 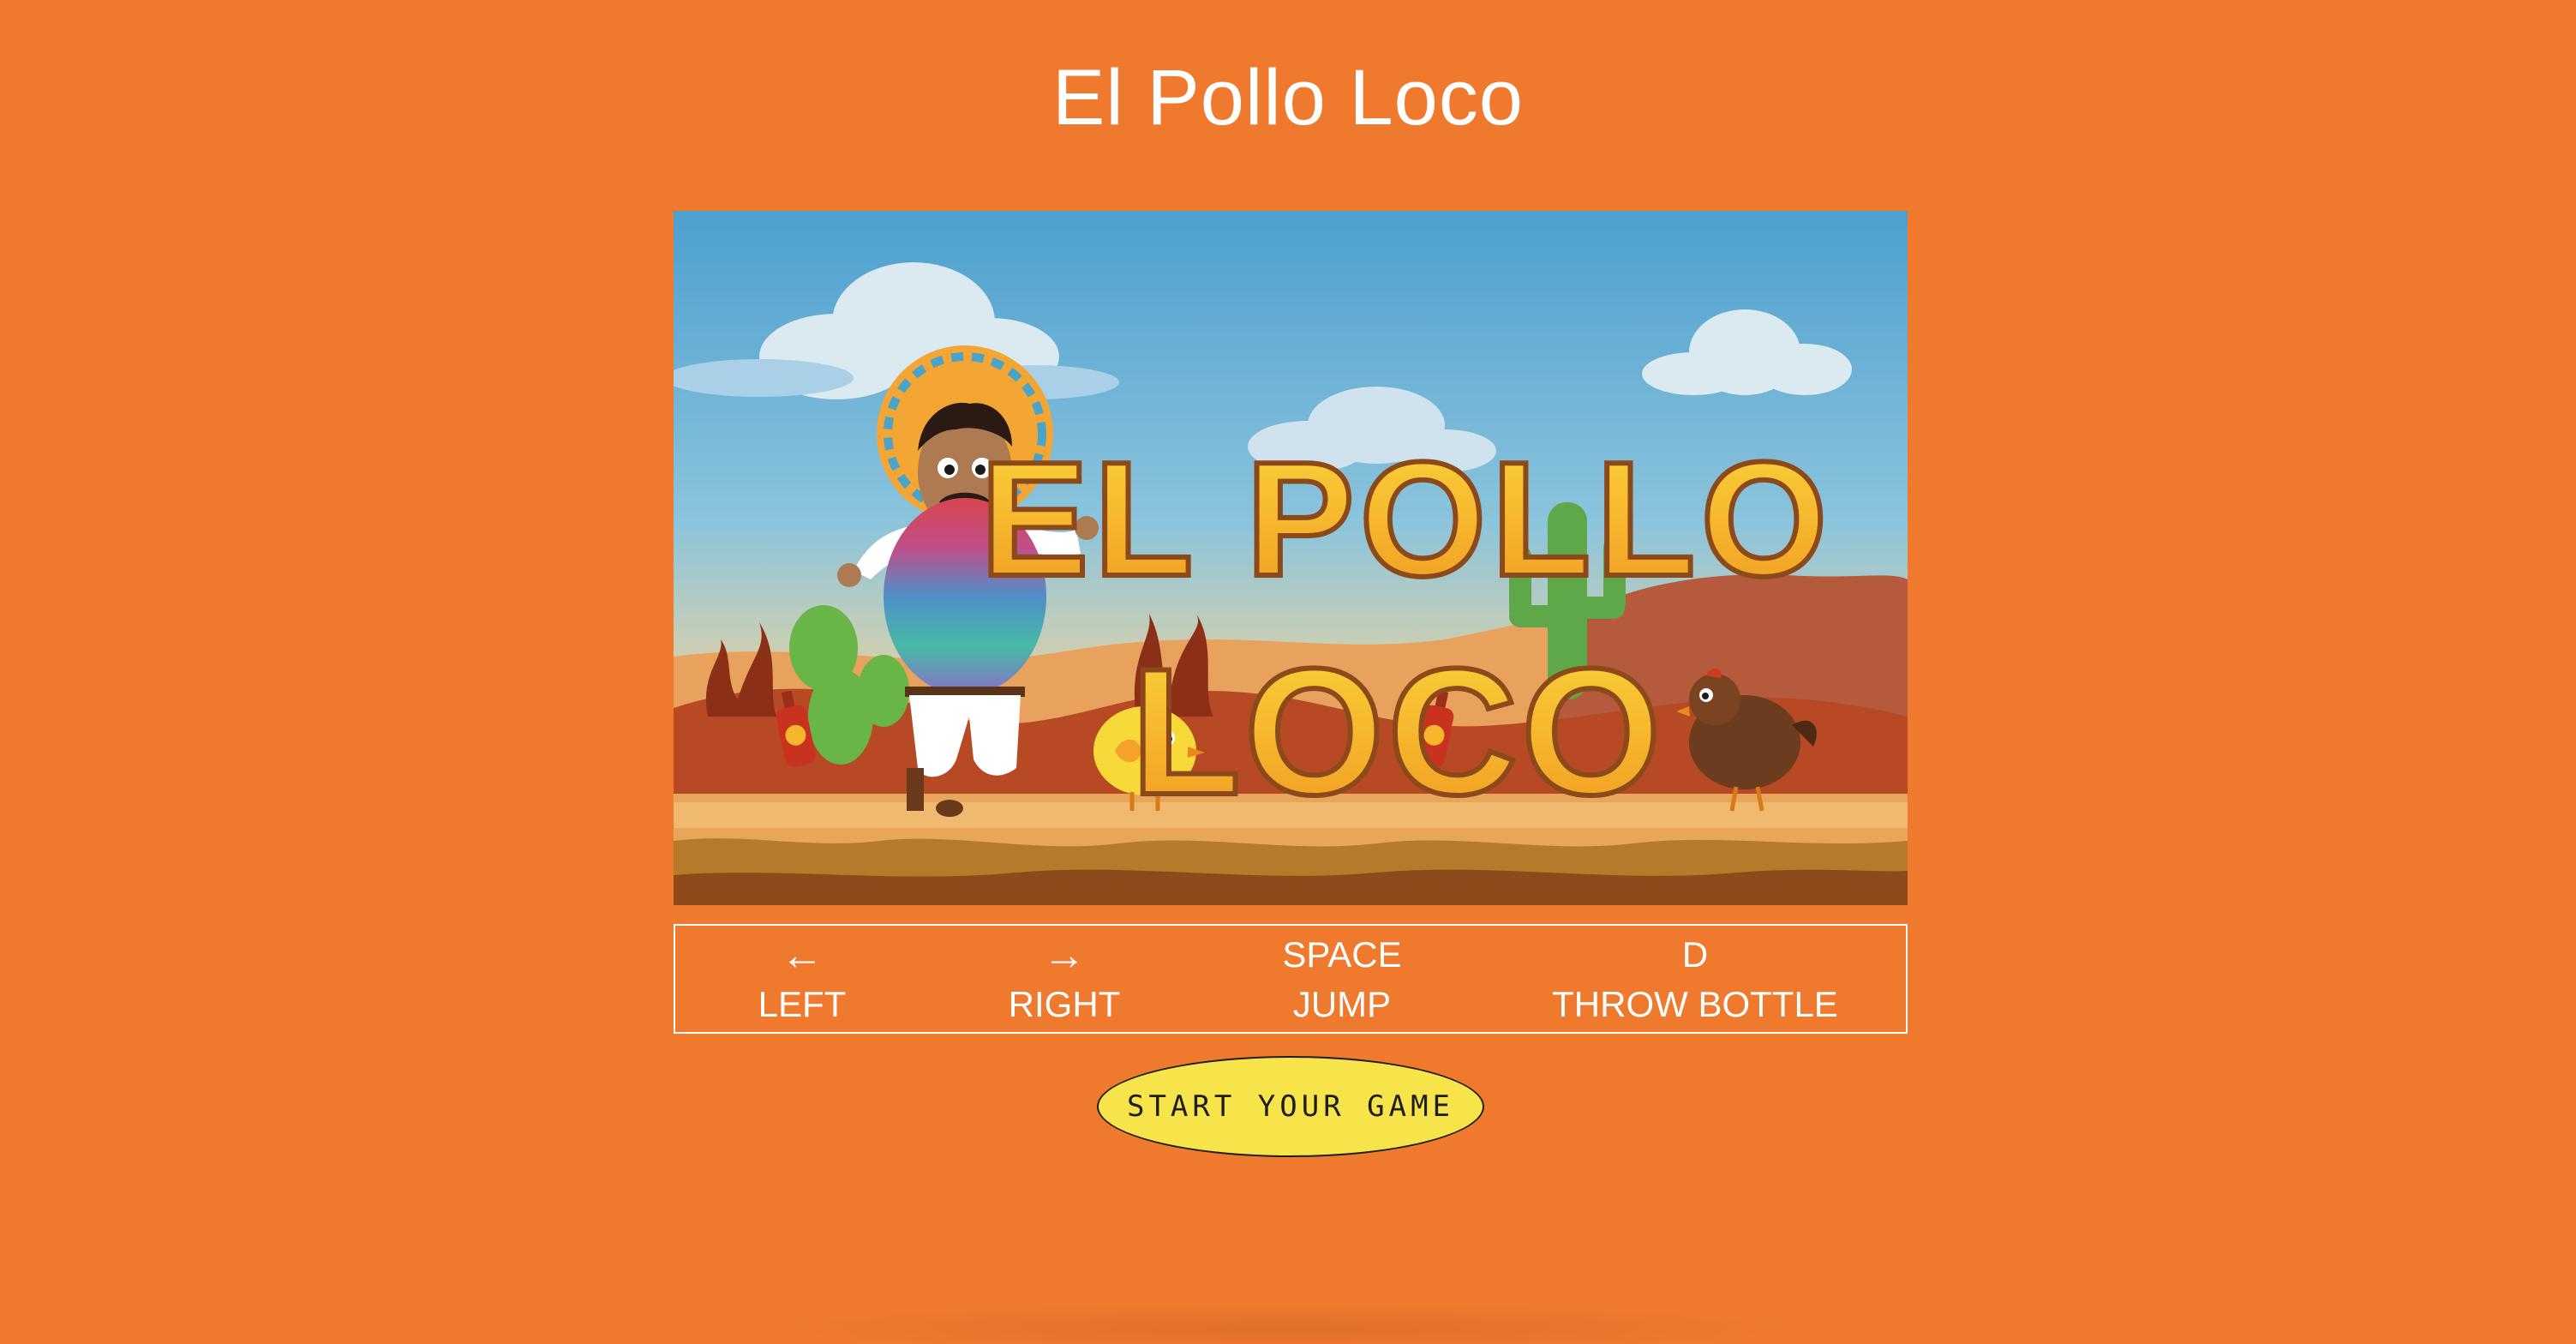 What do you see at coordinates (1342, 1004) in the screenshot?
I see `control-jump-label: JUMP` at bounding box center [1342, 1004].